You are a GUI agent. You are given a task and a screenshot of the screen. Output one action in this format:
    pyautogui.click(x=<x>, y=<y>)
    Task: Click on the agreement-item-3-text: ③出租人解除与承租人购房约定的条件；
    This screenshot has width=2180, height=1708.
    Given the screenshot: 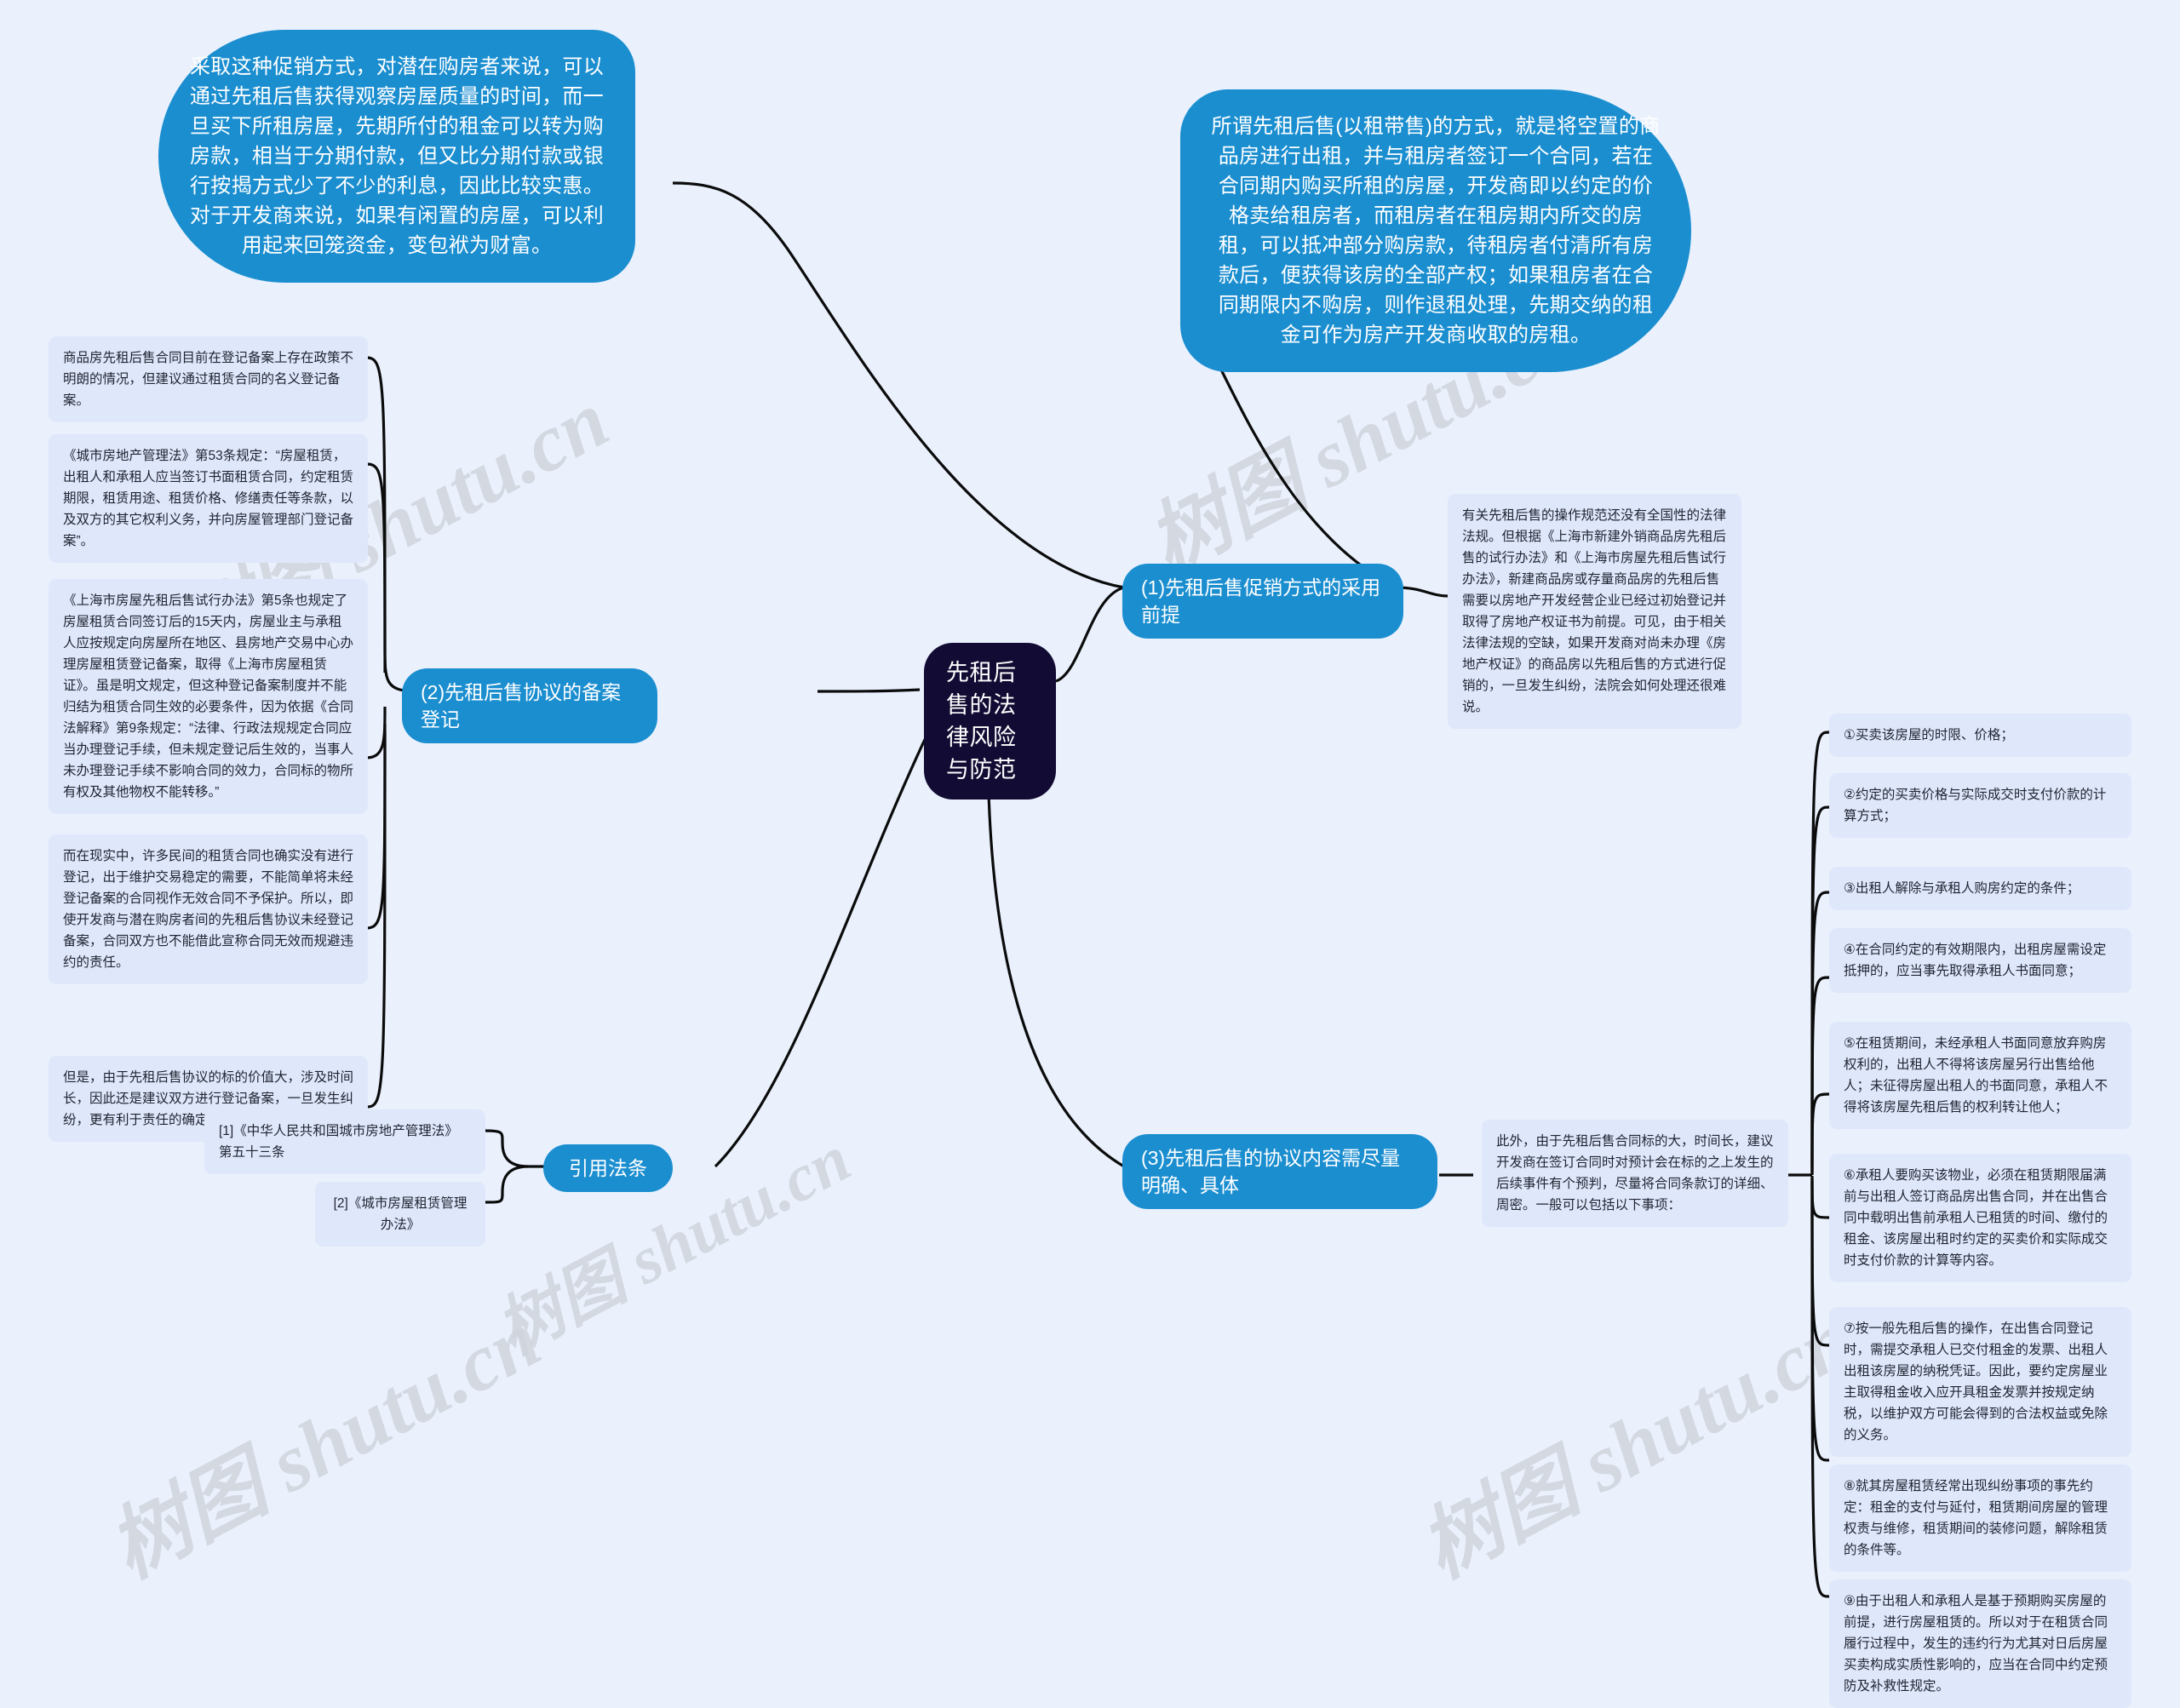 What is the action you would take?
    pyautogui.click(x=1962, y=889)
    